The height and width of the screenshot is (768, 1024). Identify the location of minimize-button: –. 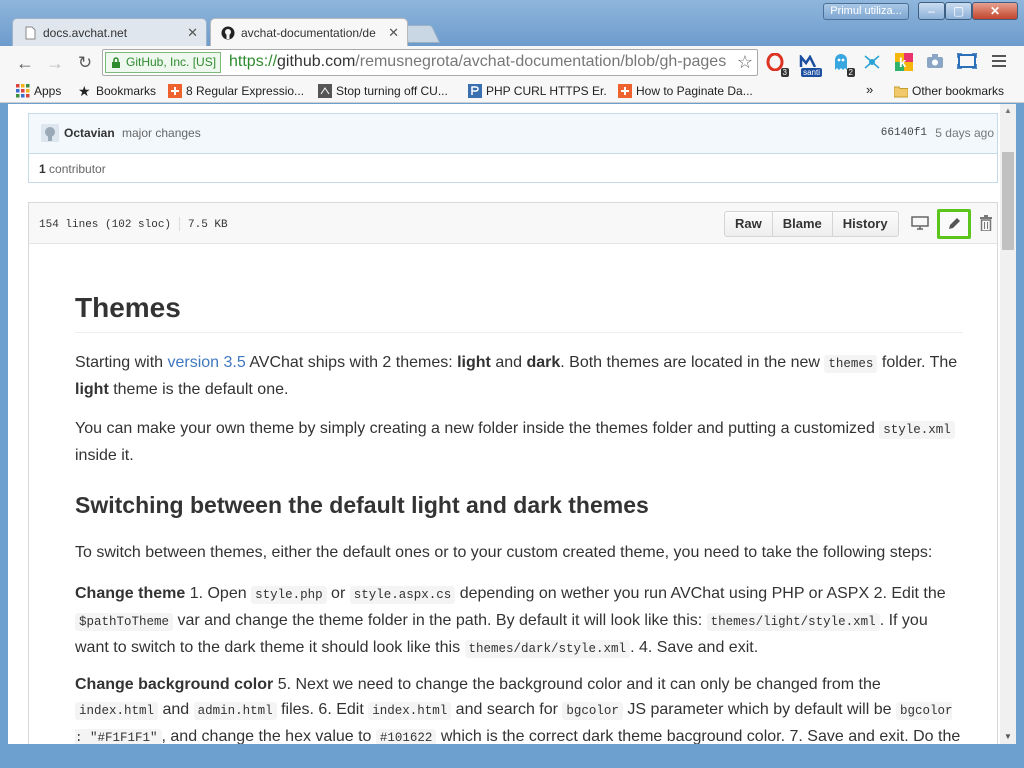
(931, 11).